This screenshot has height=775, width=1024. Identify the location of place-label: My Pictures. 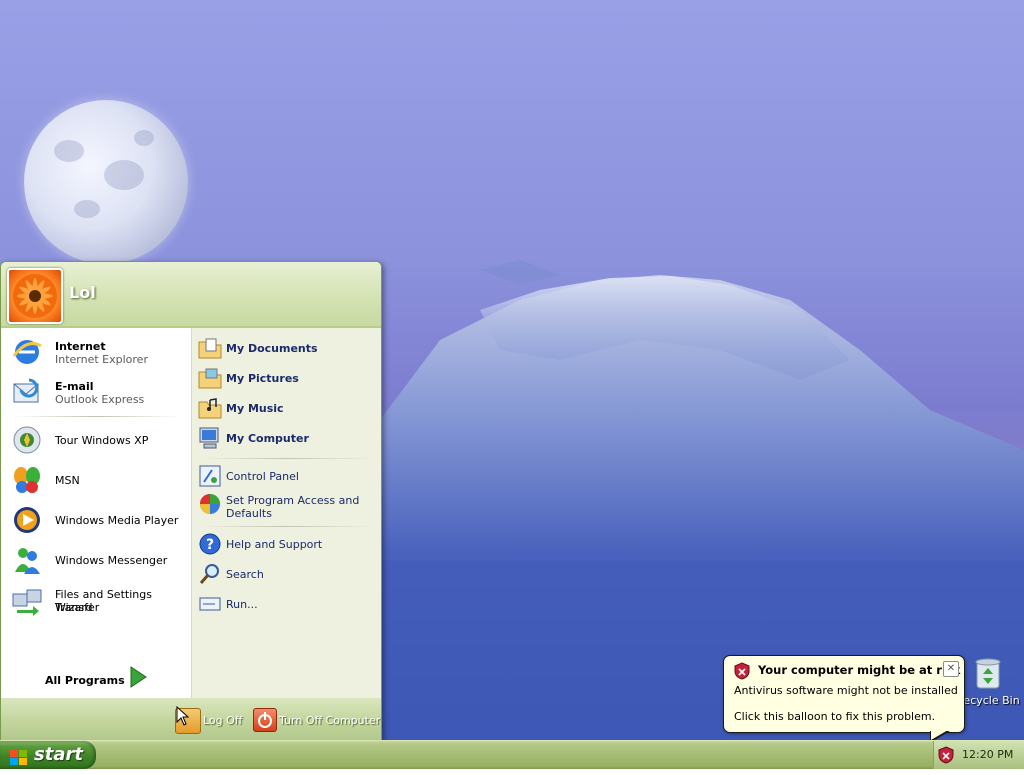
(262, 378).